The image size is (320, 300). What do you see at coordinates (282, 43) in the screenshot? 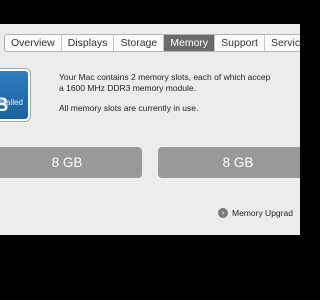
I see `tab-service: Service` at bounding box center [282, 43].